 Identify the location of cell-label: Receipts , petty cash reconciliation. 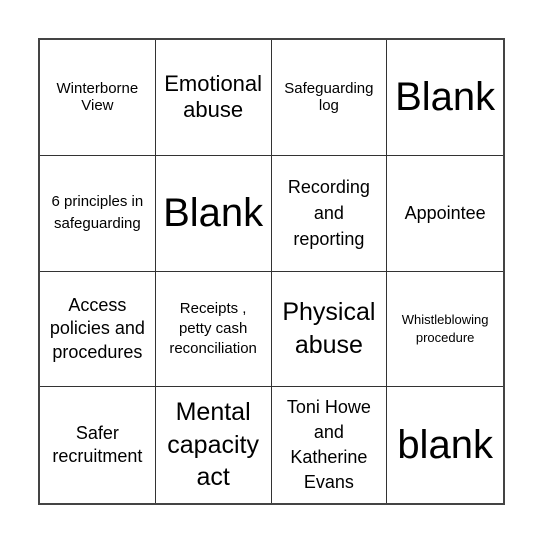
(213, 328).